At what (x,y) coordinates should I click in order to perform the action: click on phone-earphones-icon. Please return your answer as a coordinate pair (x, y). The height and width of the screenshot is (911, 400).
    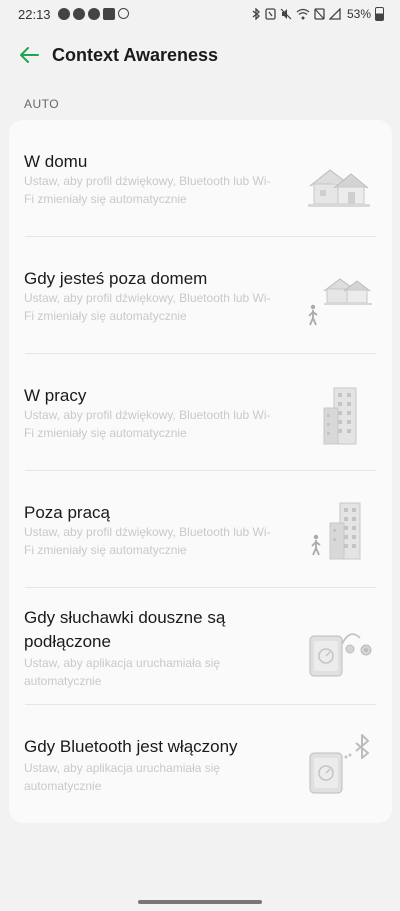
    Looking at the image, I should click on (340, 655).